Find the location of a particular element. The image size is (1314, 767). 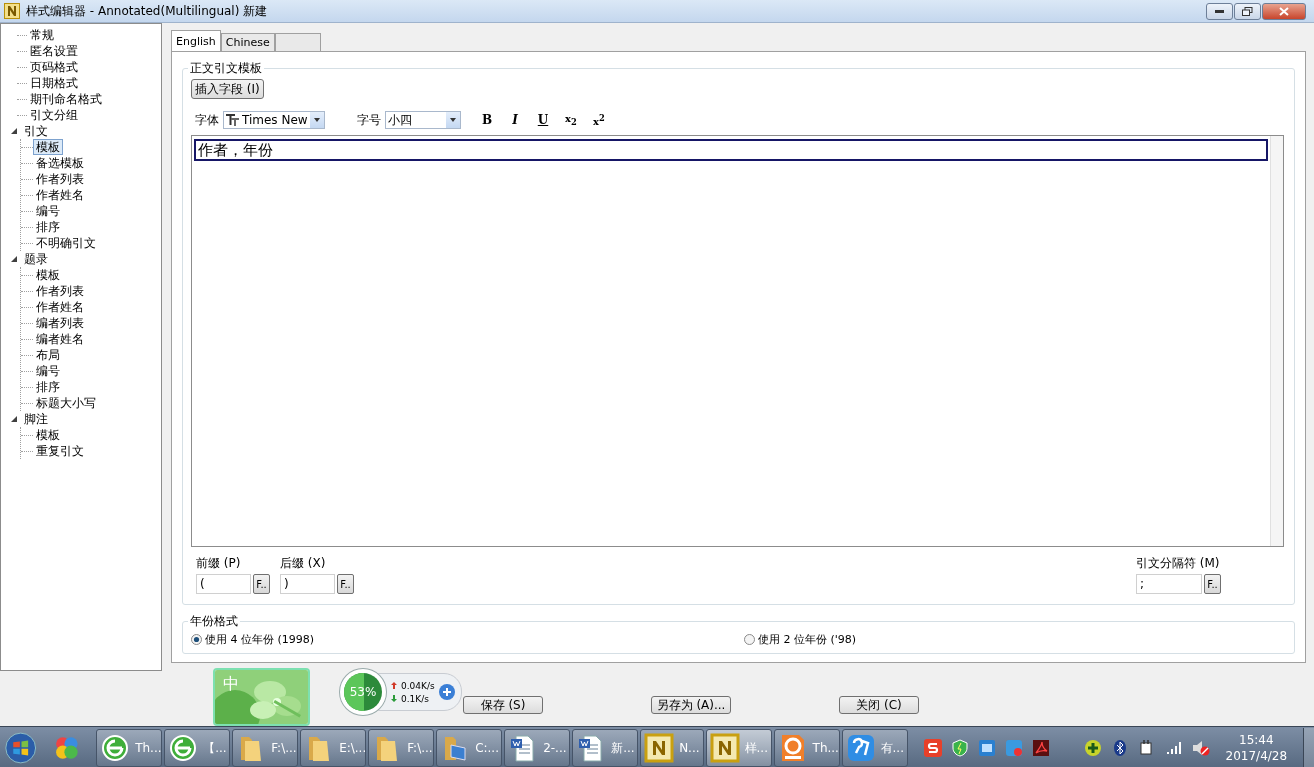

prefix-label: 前缀 (P) is located at coordinates (219, 563).